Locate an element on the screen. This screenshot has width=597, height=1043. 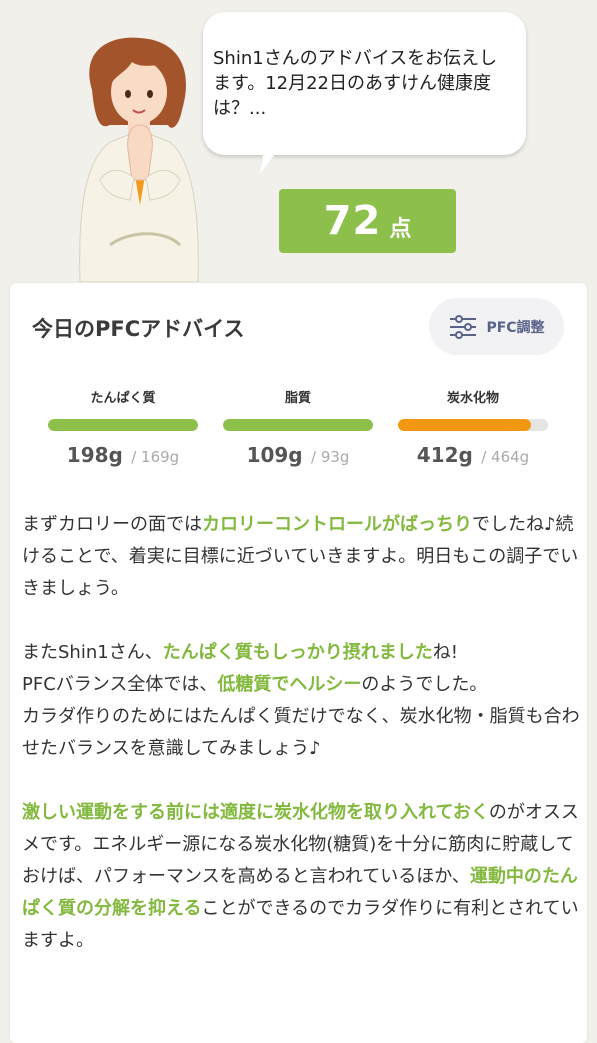
macro-target: / 464g is located at coordinates (505, 457).